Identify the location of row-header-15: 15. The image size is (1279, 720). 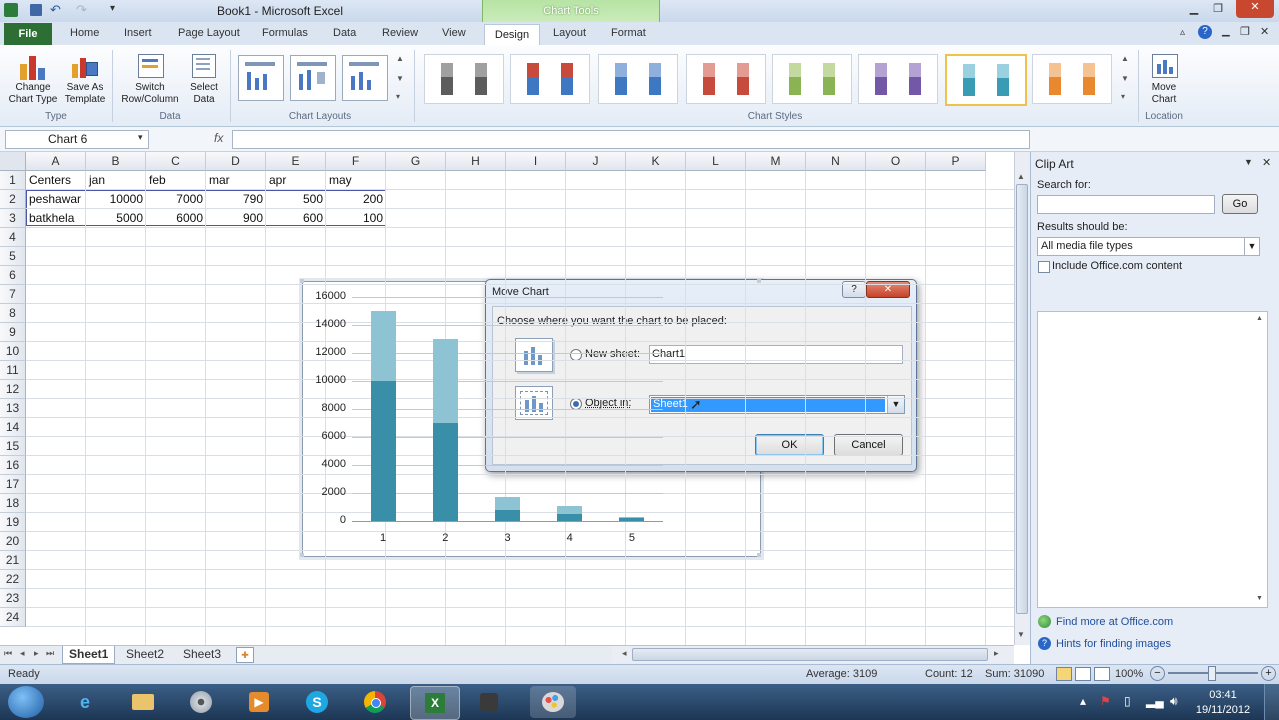
(13, 446).